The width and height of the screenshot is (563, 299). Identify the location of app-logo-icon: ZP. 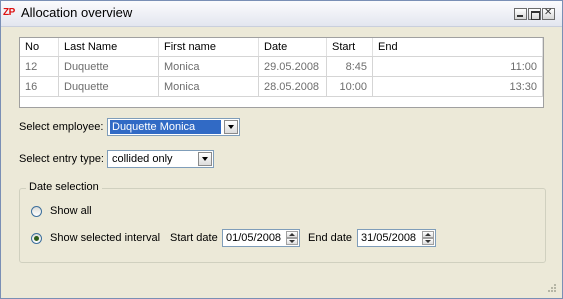
(9, 12).